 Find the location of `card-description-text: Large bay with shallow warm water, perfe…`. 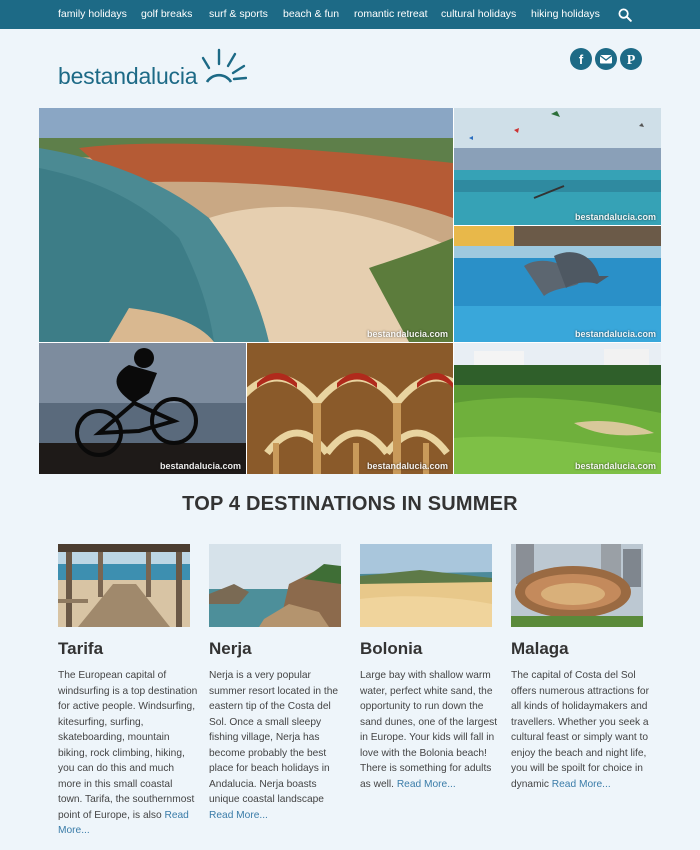

card-description-text: Large bay with shallow warm water, perfe… is located at coordinates (429, 730).